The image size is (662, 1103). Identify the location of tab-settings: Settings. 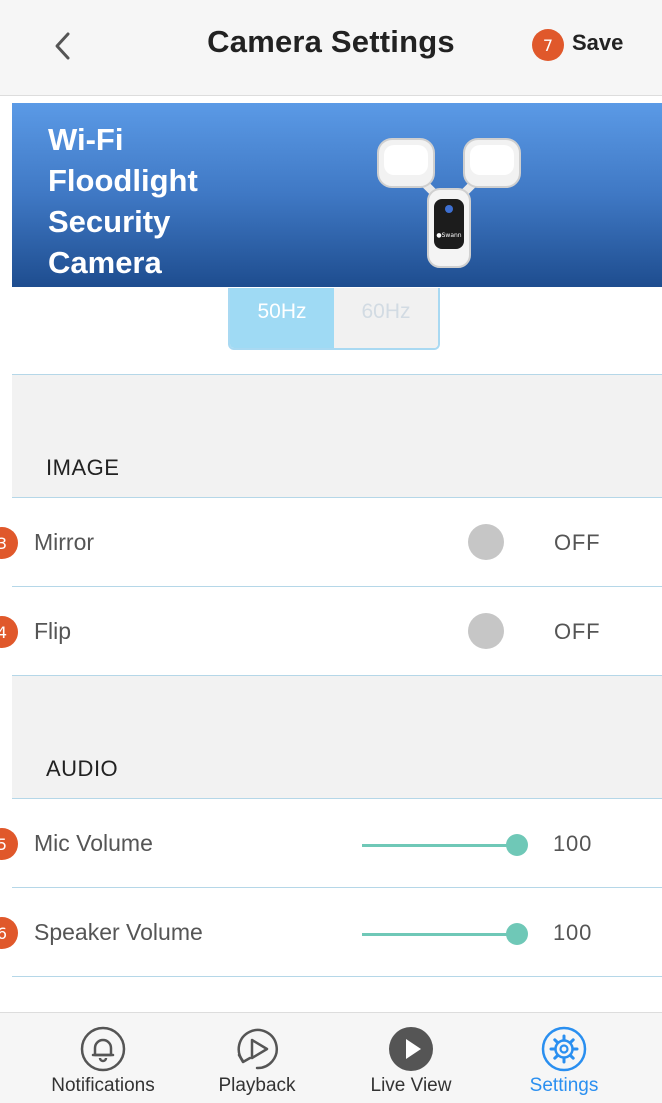
(564, 1058).